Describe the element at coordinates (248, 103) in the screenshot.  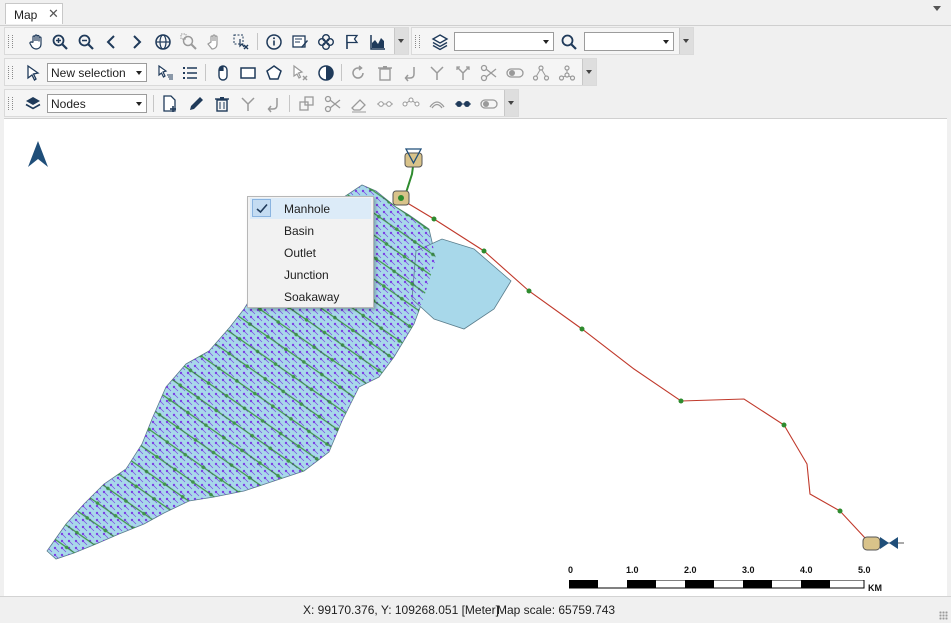
I see `branch-icon` at that location.